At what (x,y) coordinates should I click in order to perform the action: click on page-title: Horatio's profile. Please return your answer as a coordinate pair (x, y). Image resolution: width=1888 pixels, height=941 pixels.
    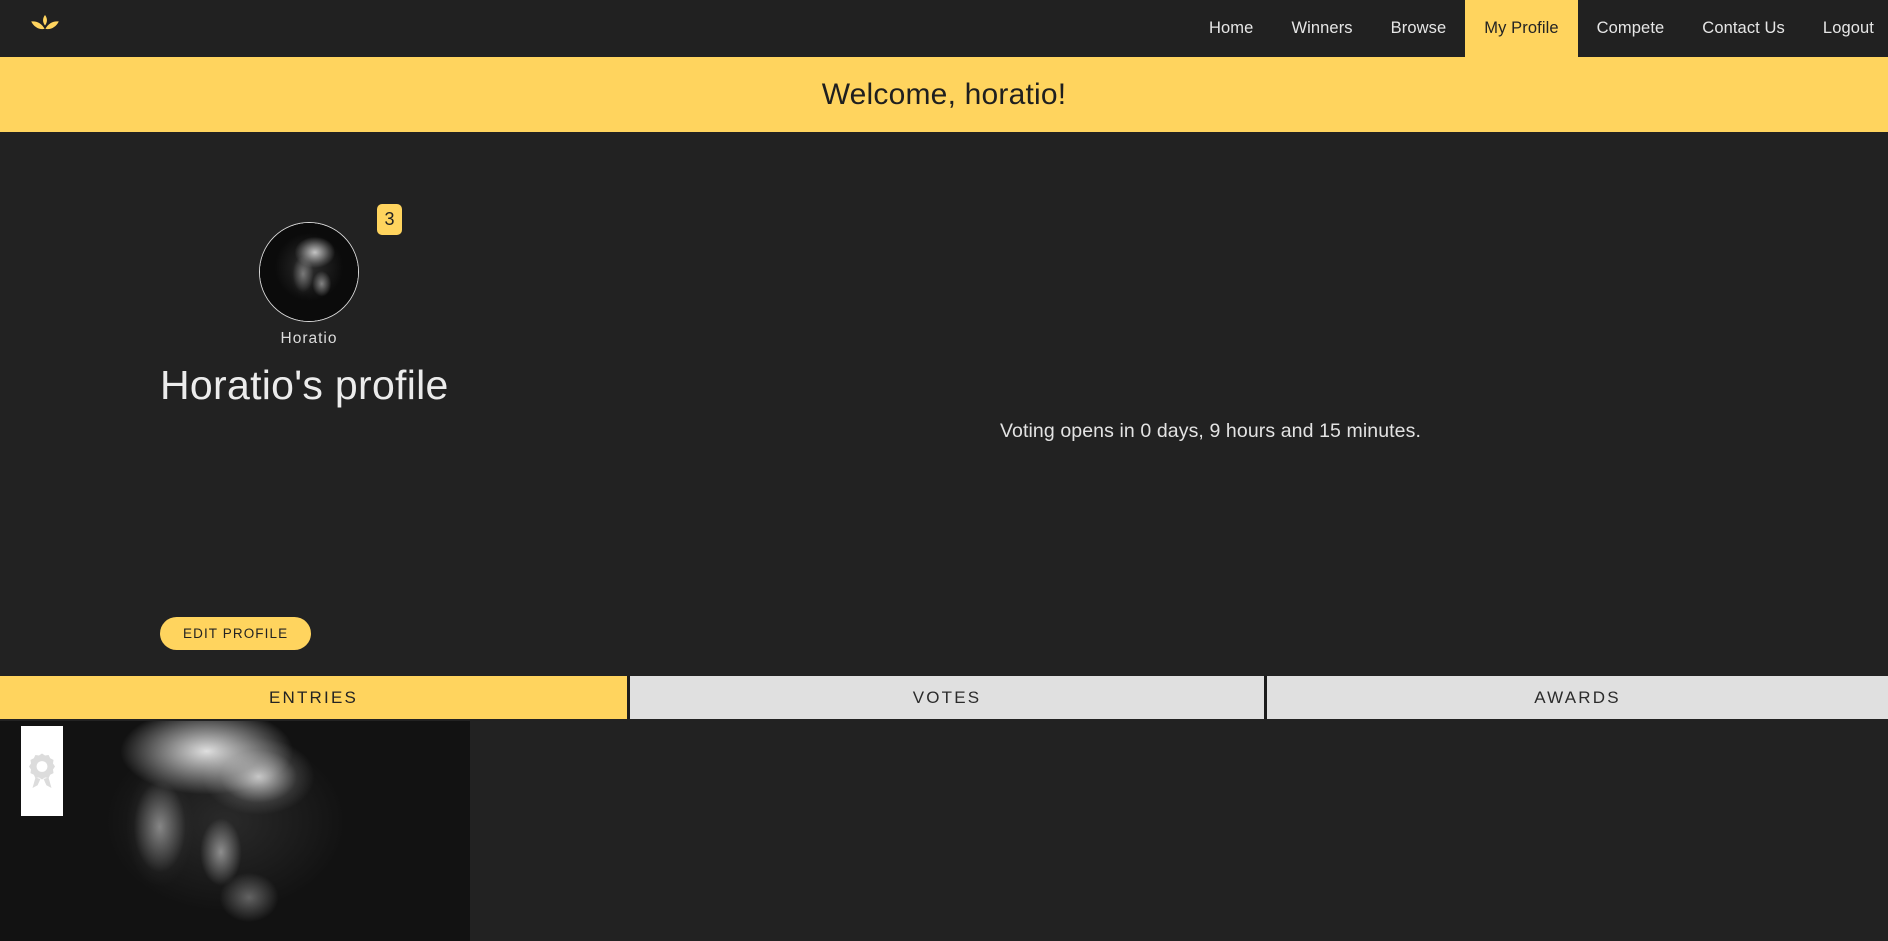
    Looking at the image, I should click on (304, 385).